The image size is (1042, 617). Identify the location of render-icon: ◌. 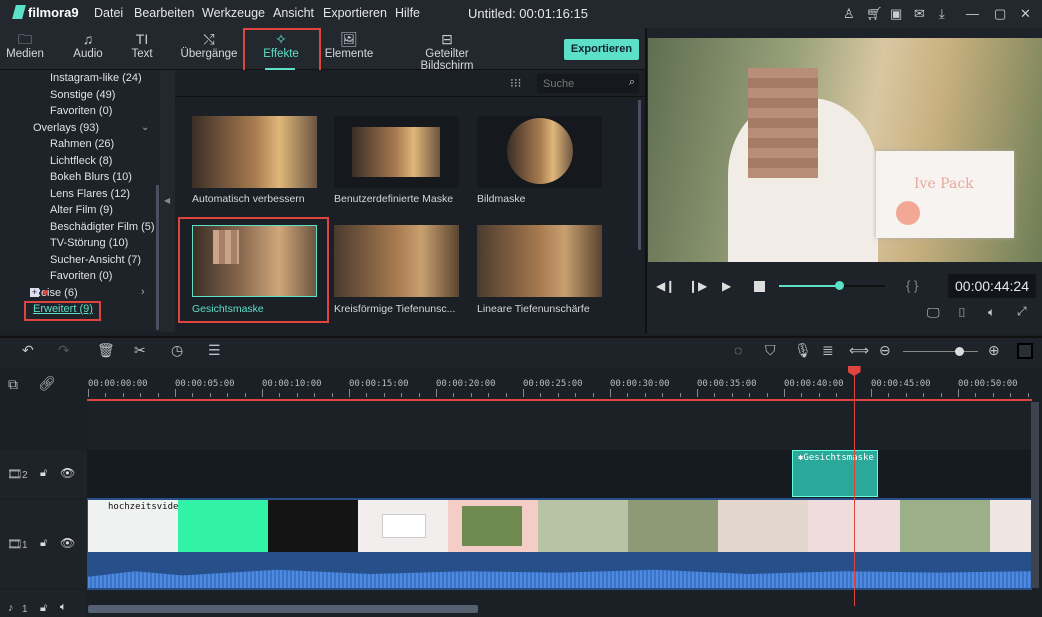
(738, 350).